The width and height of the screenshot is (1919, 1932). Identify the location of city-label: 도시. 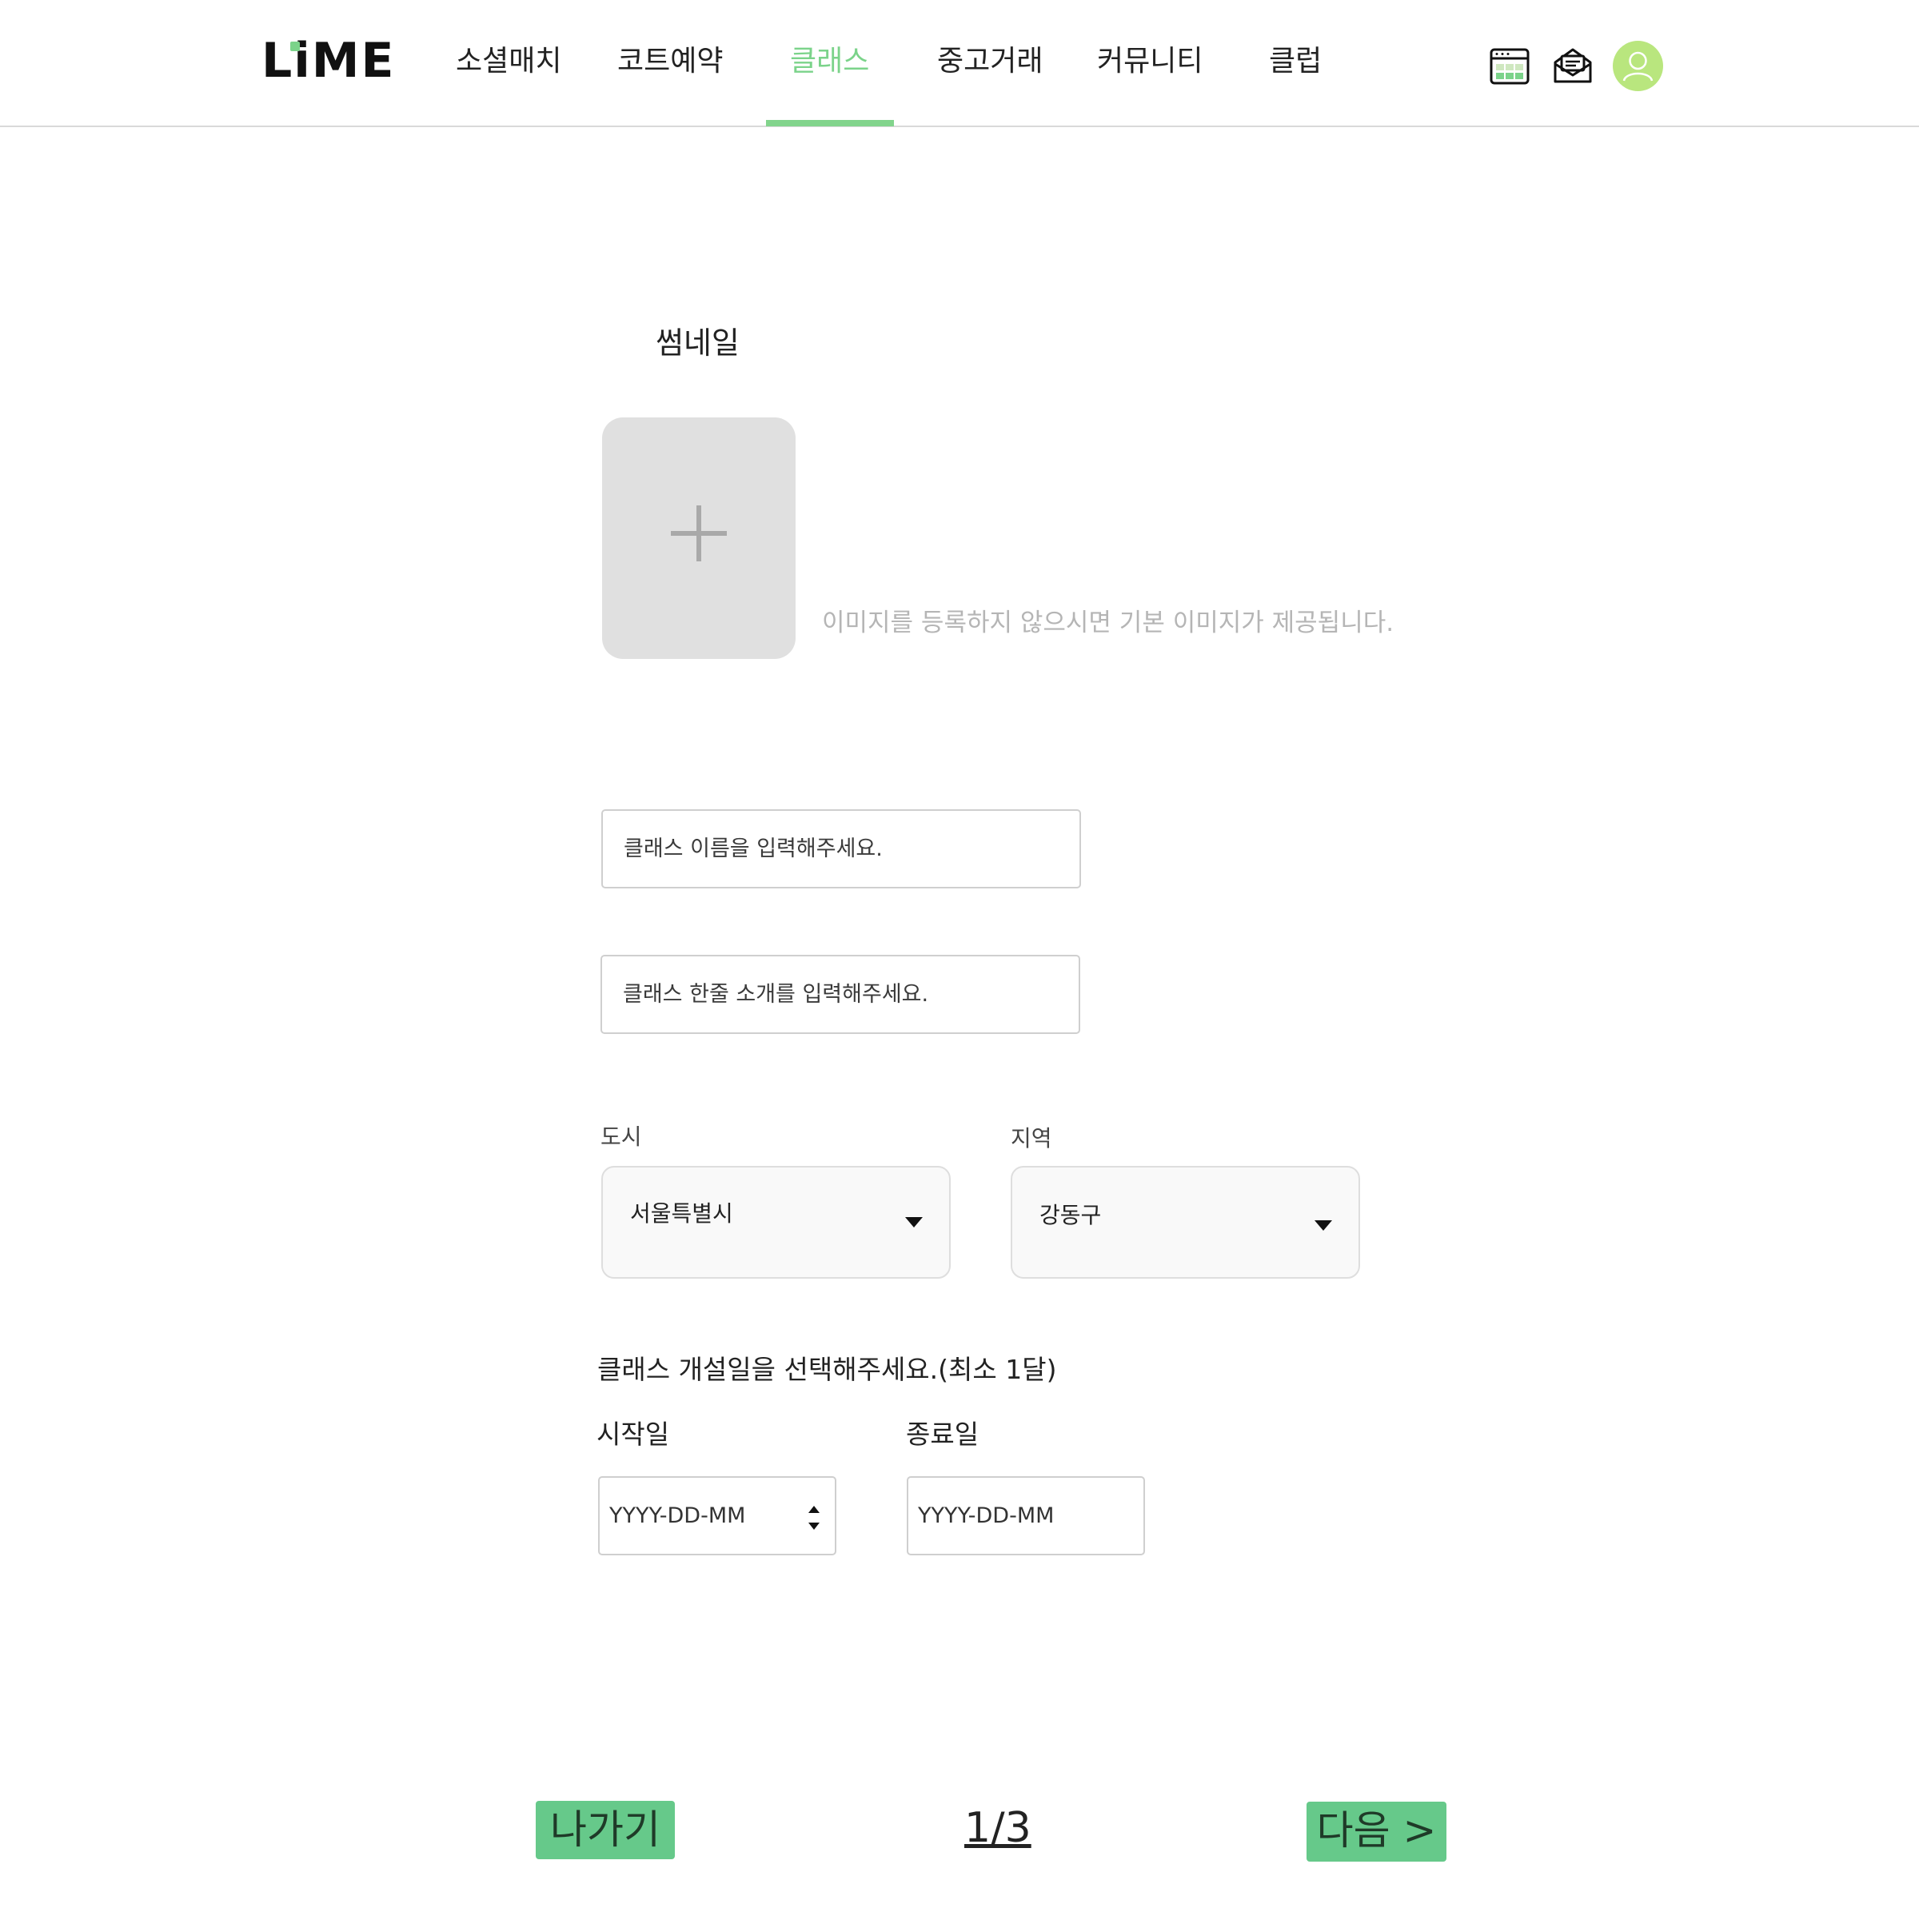
(621, 1137).